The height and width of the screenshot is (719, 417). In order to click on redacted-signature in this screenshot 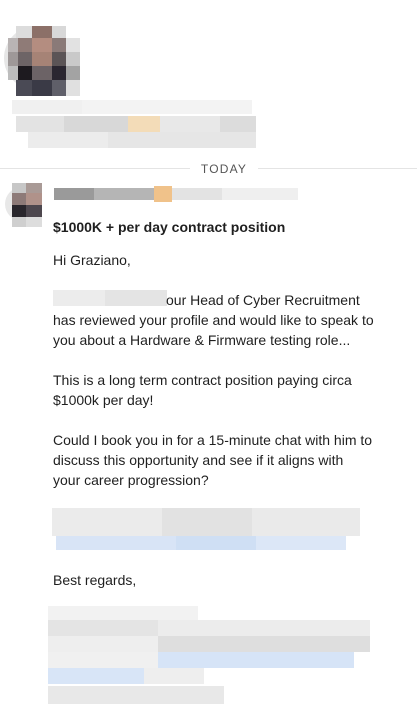, I will do `click(209, 658)`.